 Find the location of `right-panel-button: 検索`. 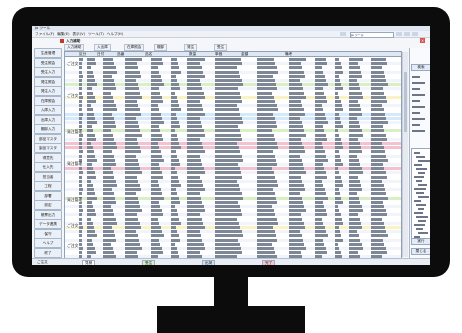

right-panel-button: 検索 is located at coordinates (420, 67).